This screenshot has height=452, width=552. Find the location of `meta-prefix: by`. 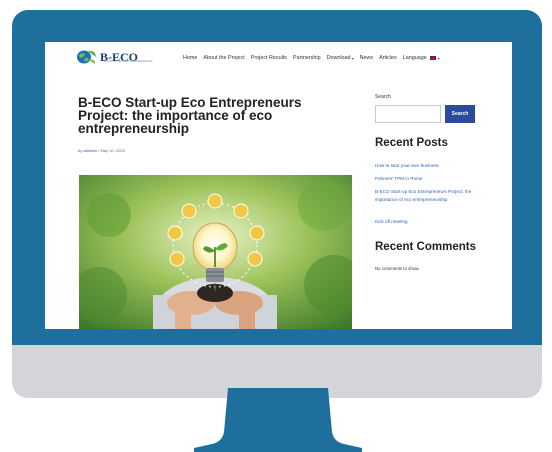

meta-prefix: by is located at coordinates (80, 150).